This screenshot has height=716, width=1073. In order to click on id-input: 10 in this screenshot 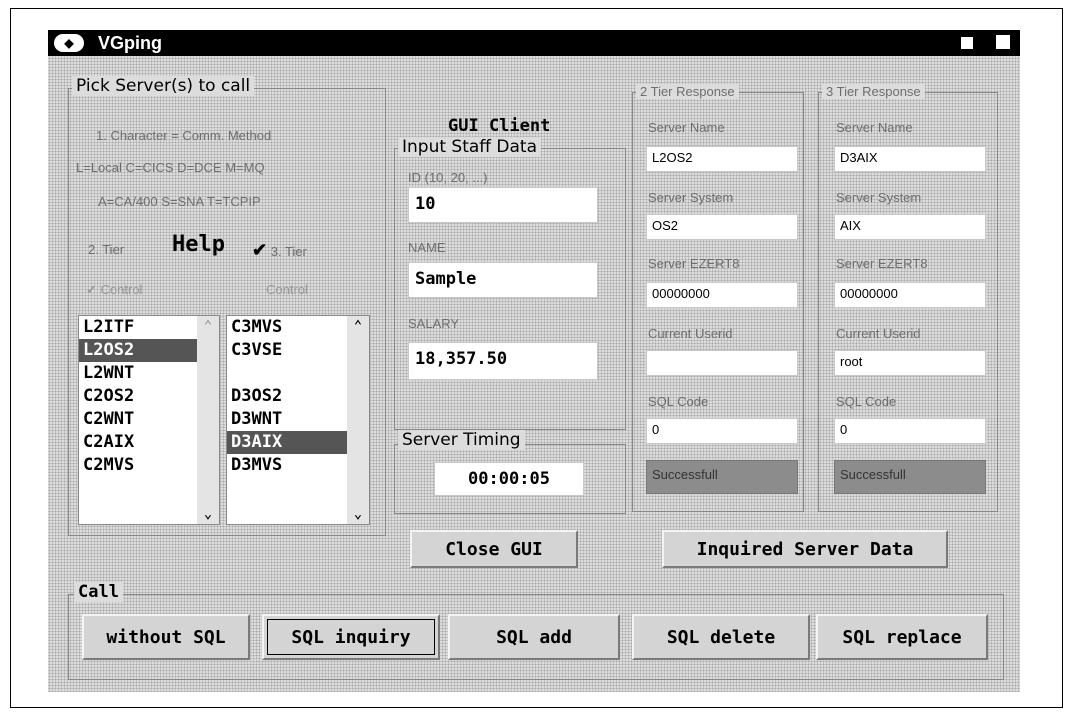, I will do `click(503, 205)`.